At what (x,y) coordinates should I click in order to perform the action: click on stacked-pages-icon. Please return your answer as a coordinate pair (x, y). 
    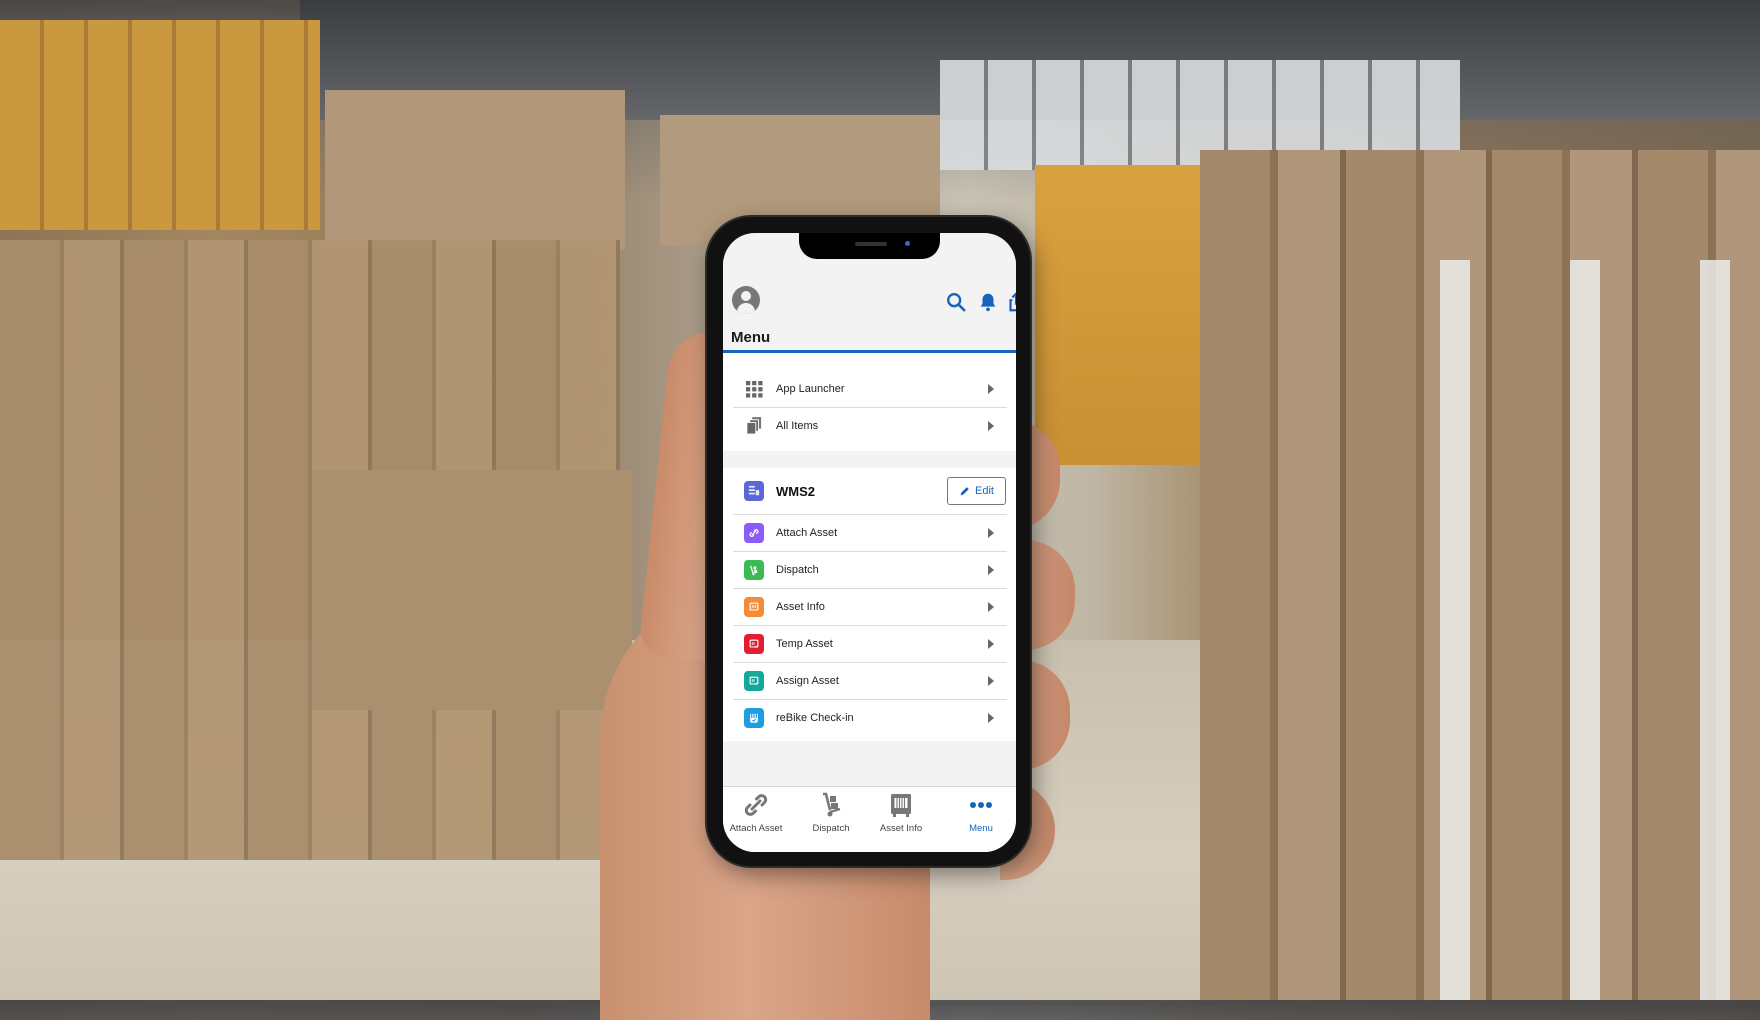
    Looking at the image, I should click on (754, 426).